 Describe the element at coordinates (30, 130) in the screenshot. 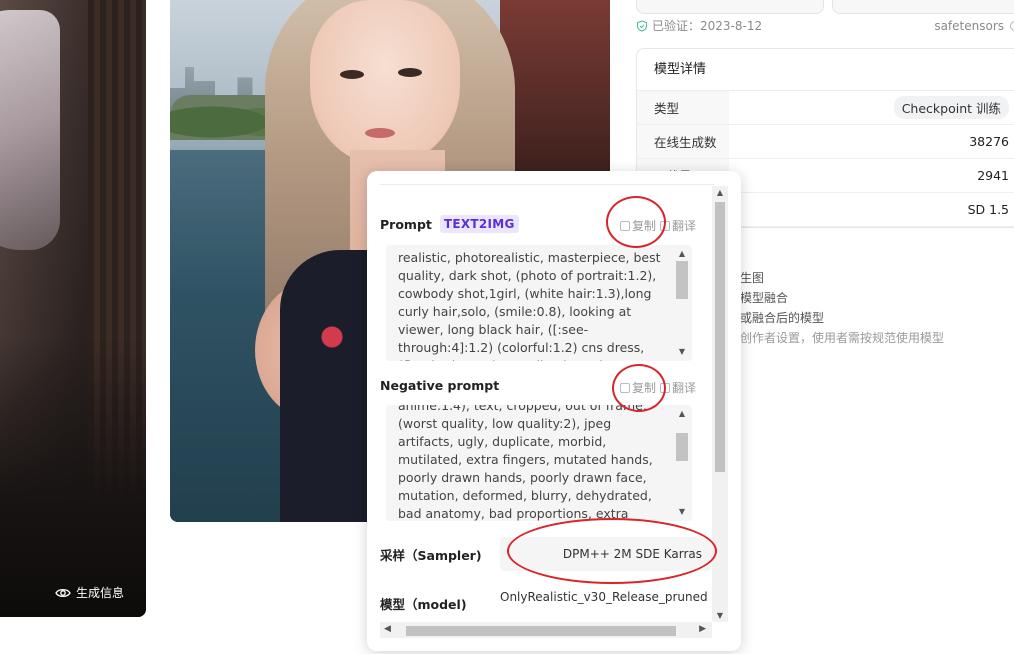

I see `photo-figure` at that location.